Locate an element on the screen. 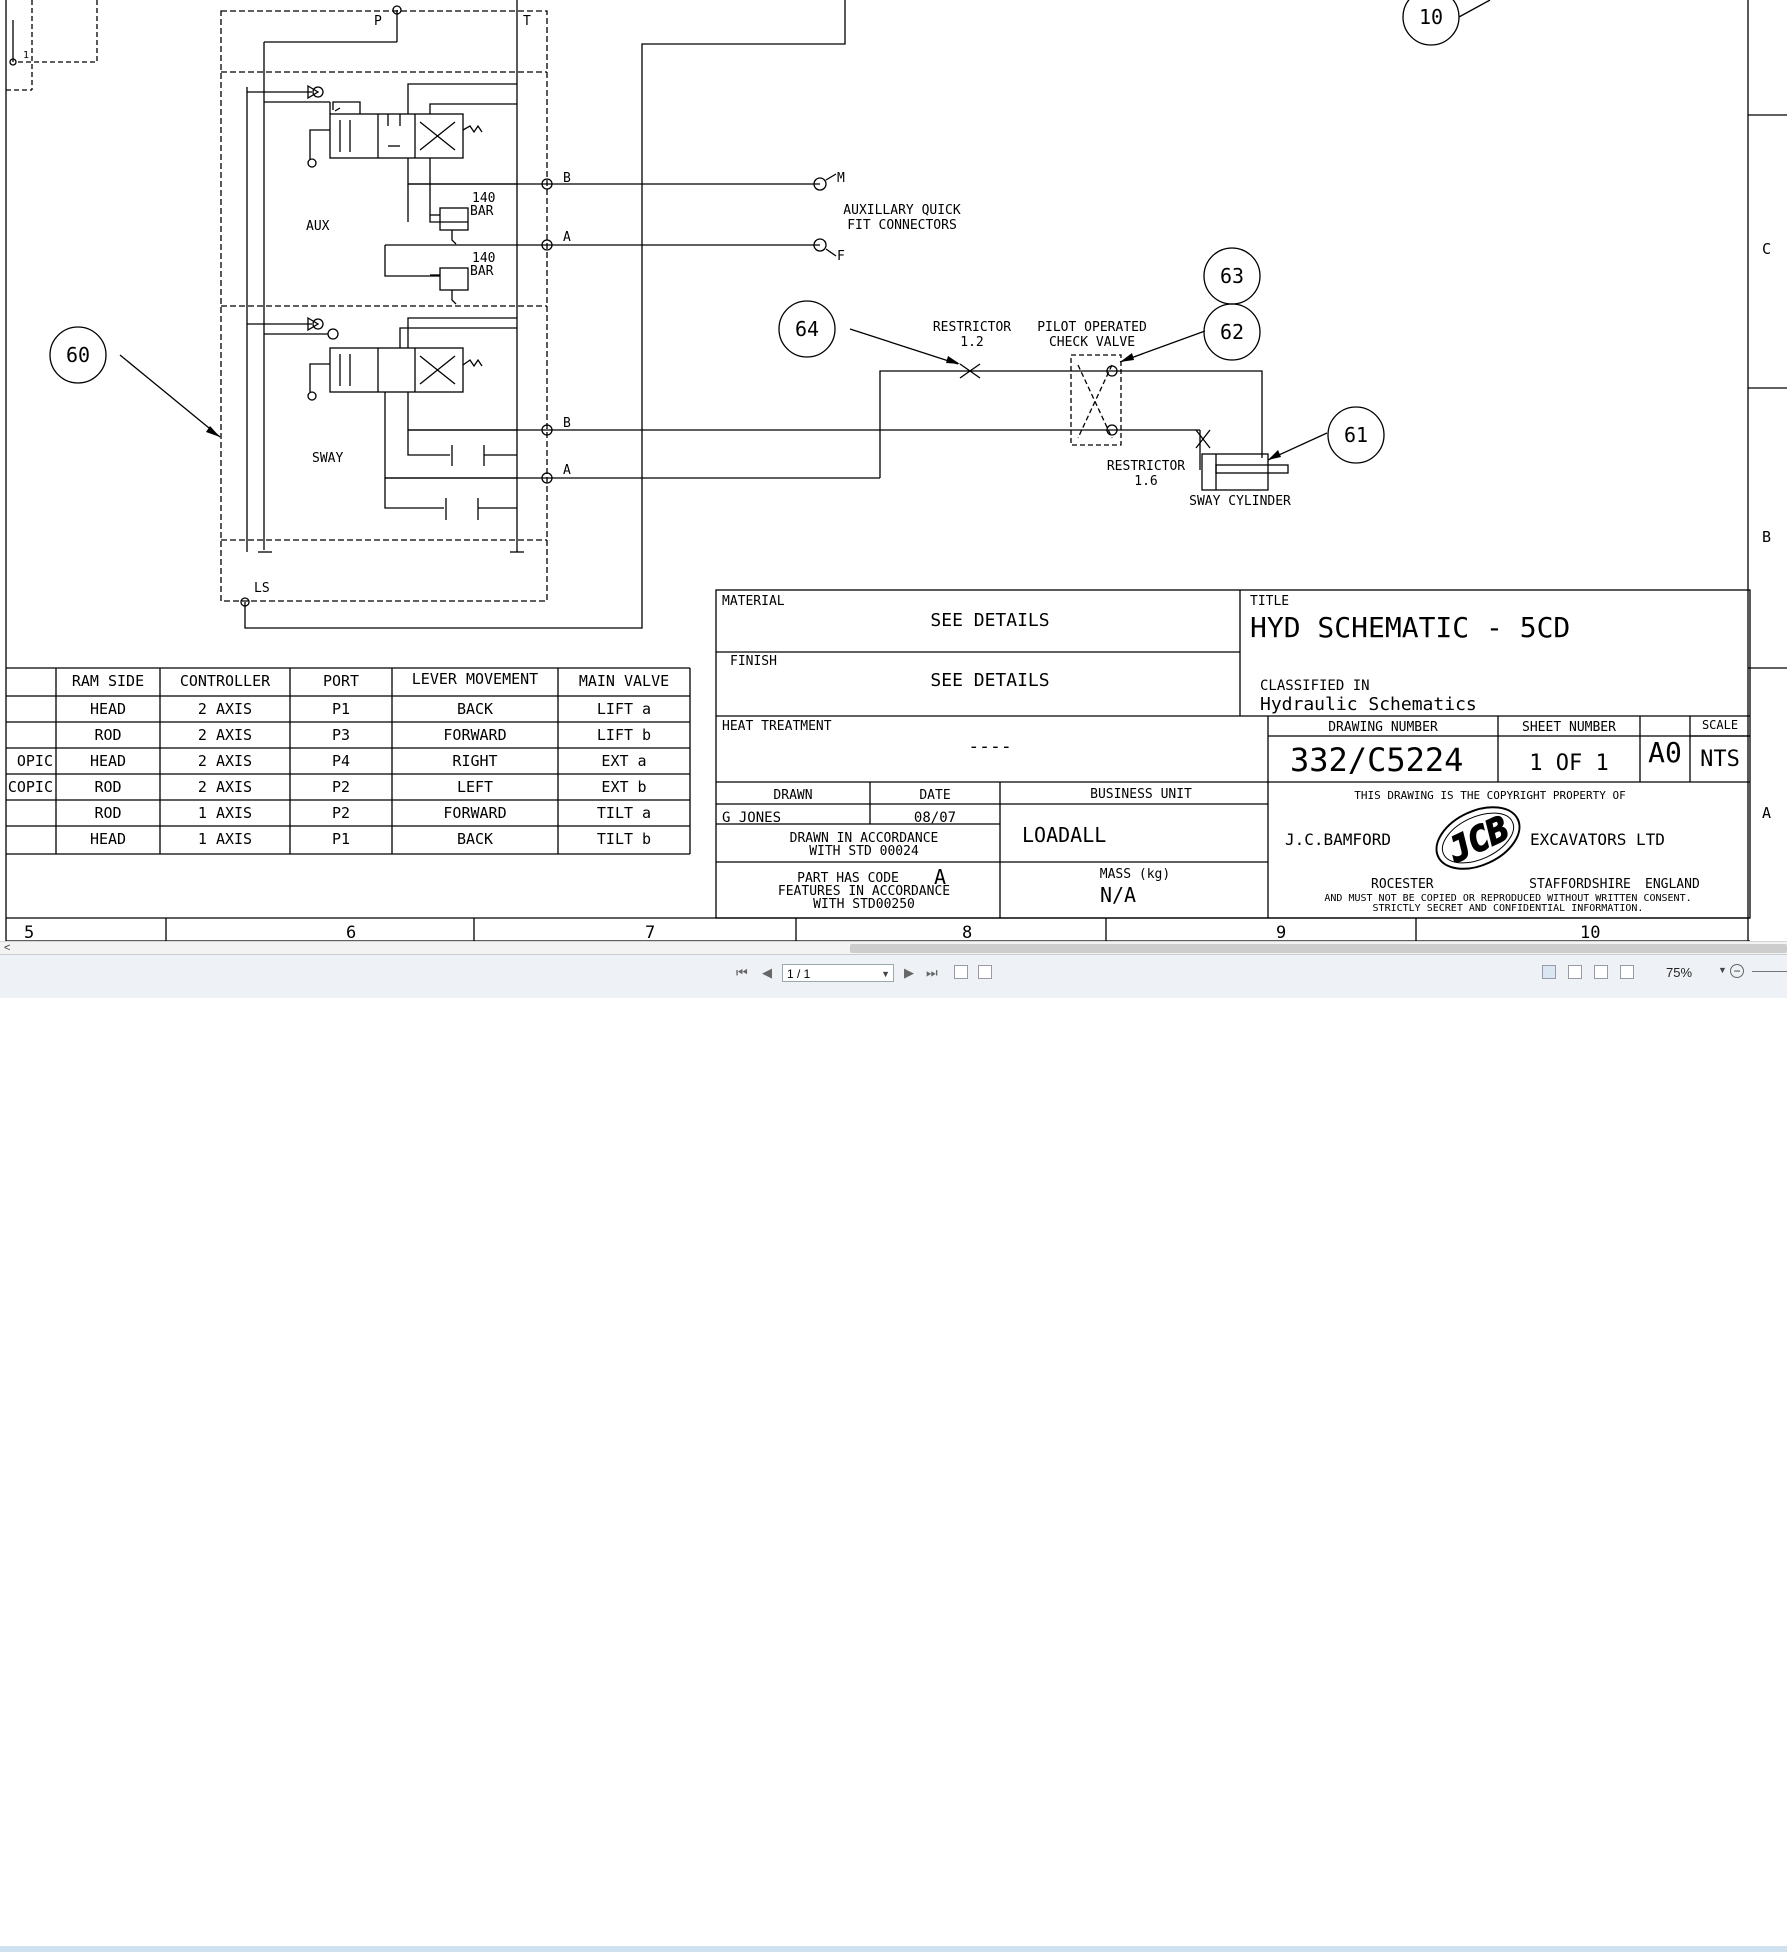  first-page-icon: ⏮ is located at coordinates (742, 973).